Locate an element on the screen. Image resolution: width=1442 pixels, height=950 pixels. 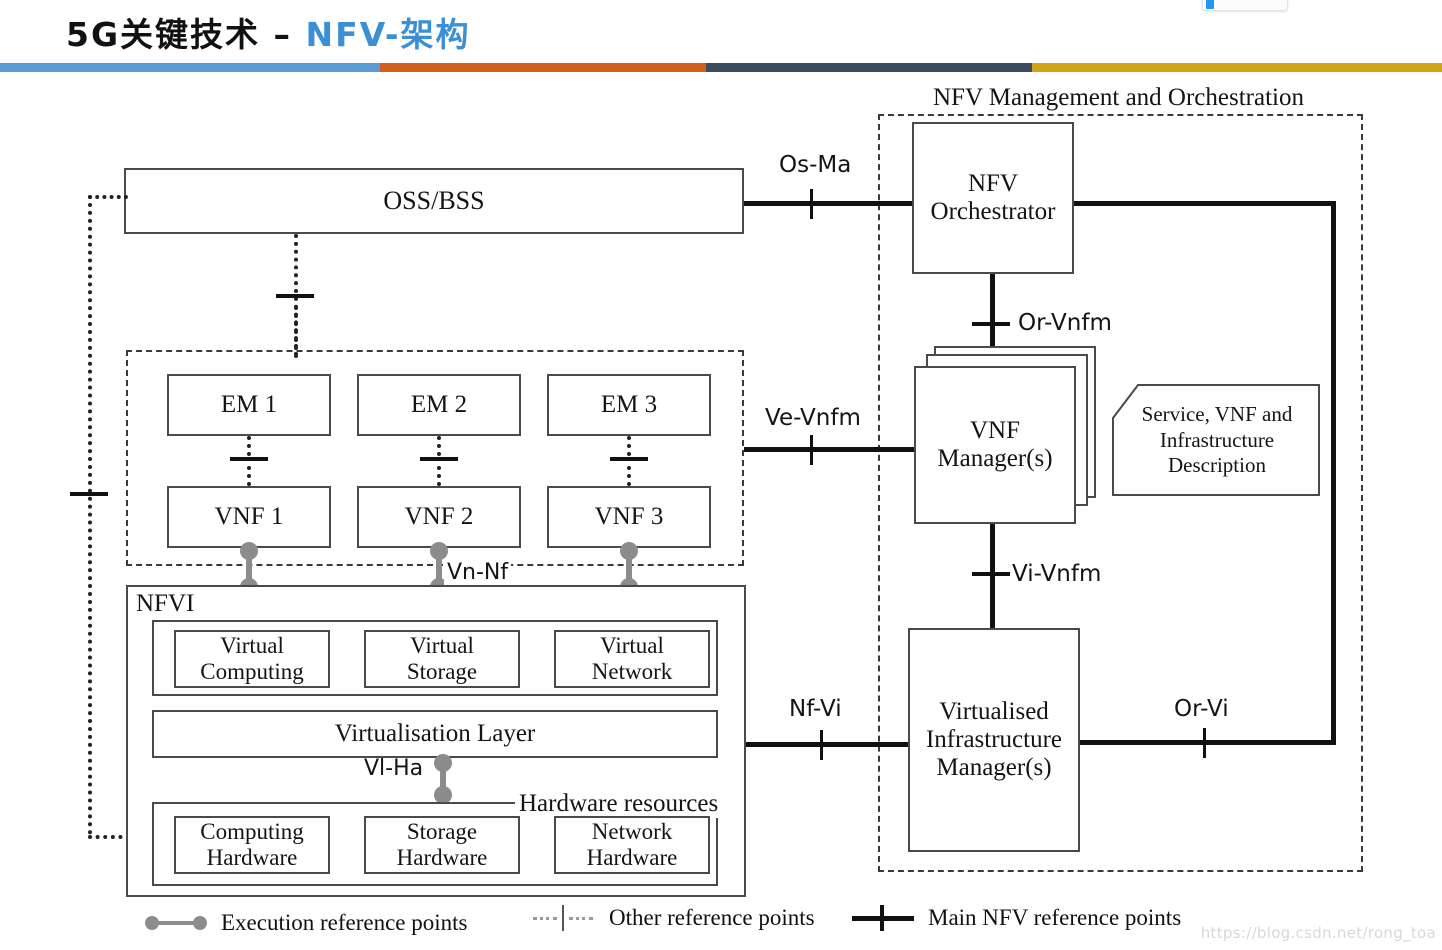
em2-vnf2-dotted-a is located at coordinates (439, 446).